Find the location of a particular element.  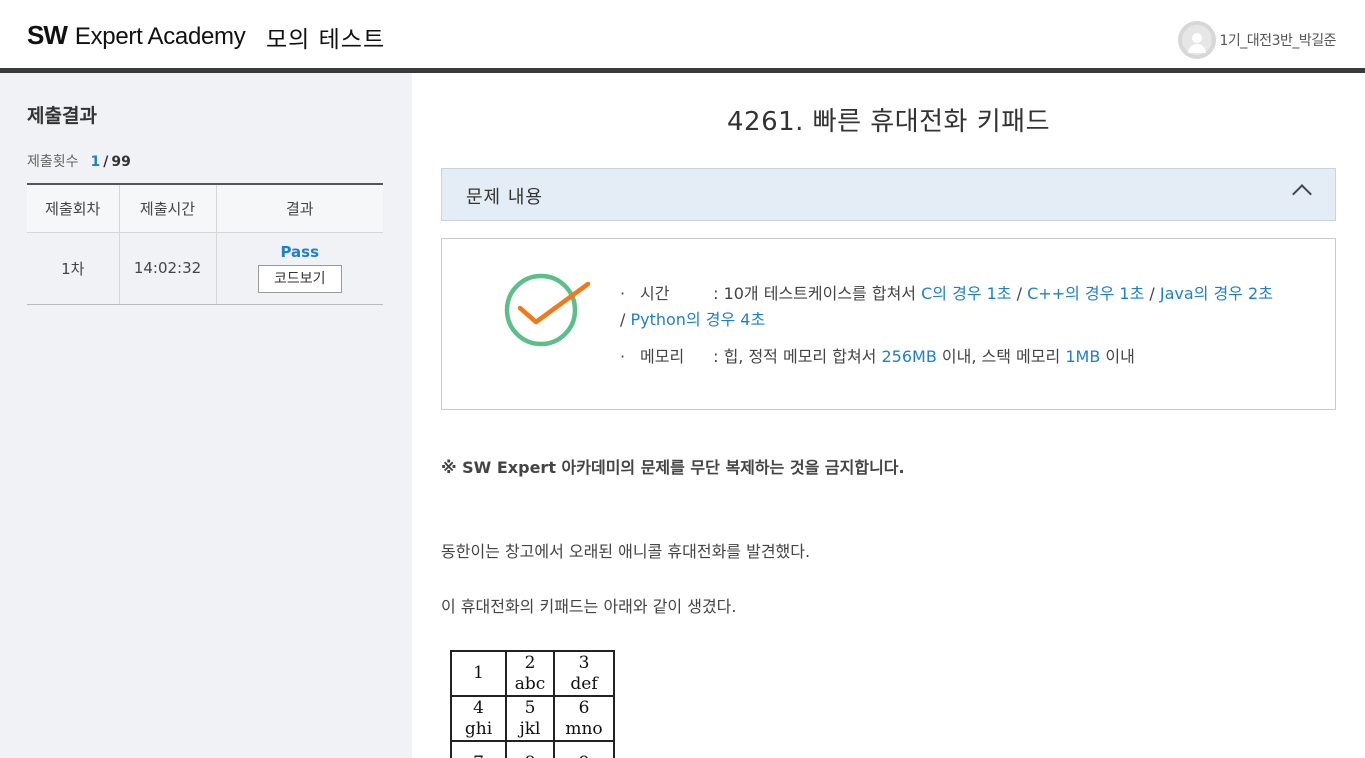

logo-text: Expert Academy is located at coordinates (160, 36).